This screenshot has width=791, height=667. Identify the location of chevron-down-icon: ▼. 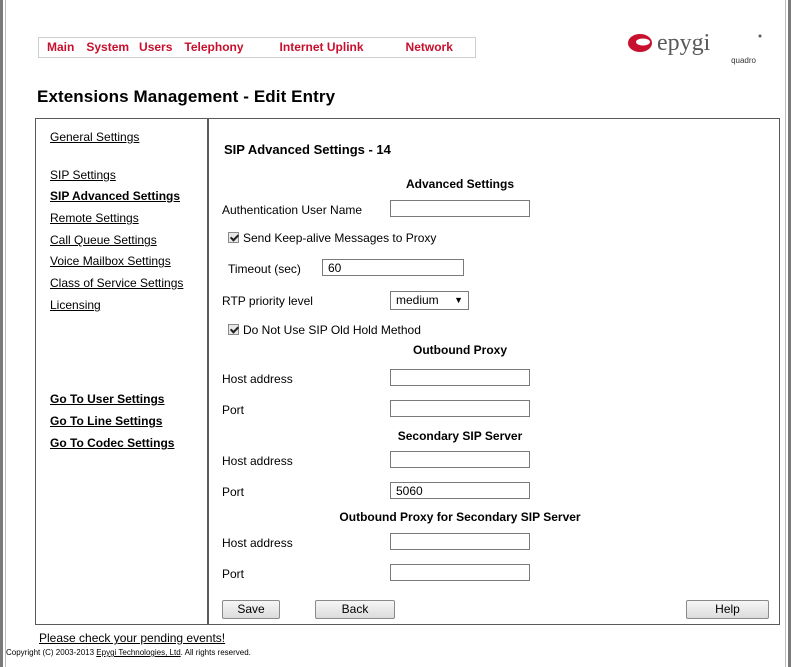
(458, 300).